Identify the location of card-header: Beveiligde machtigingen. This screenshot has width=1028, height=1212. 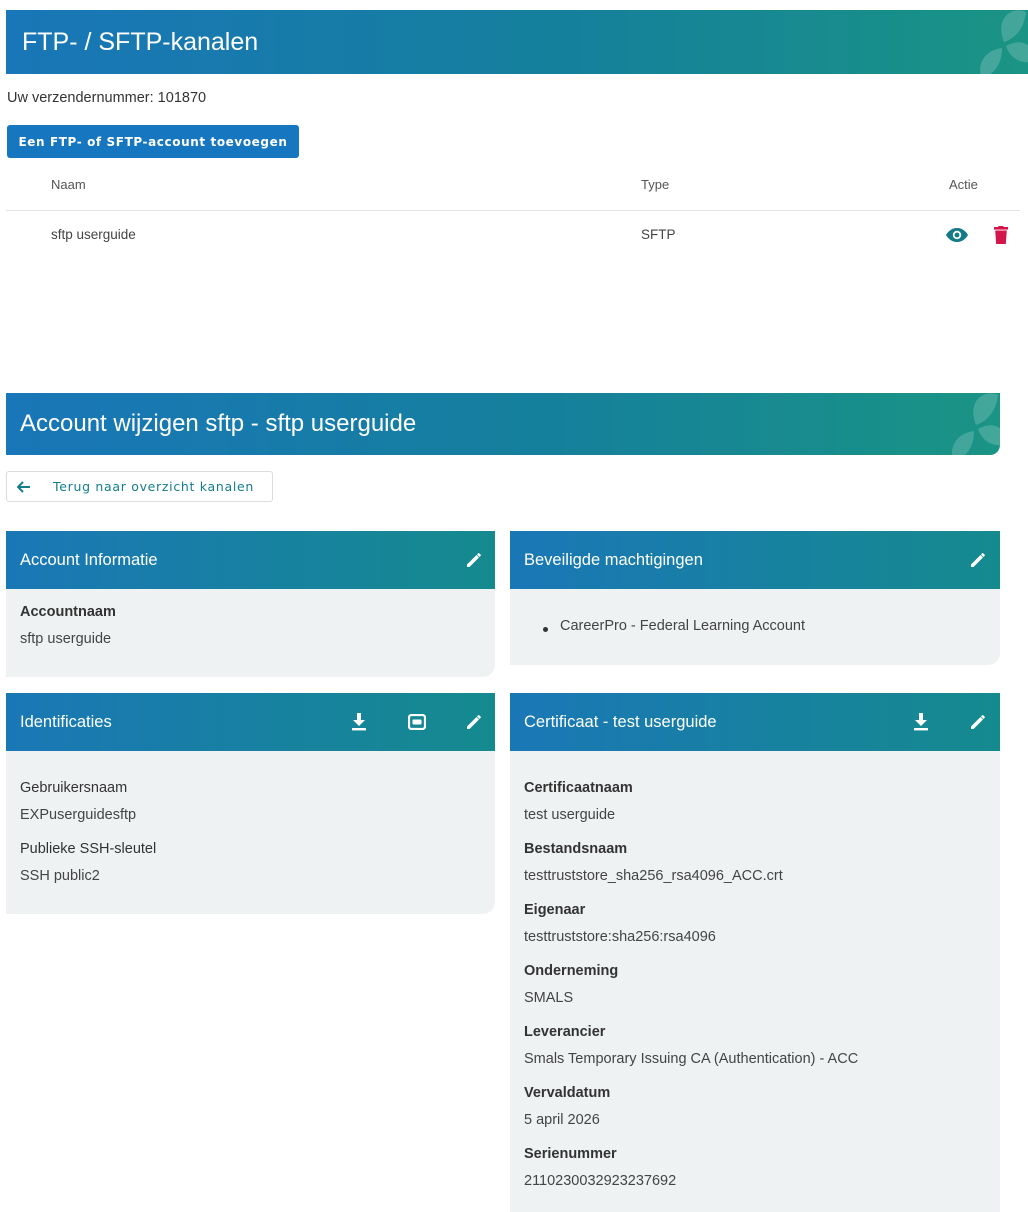
(755, 560).